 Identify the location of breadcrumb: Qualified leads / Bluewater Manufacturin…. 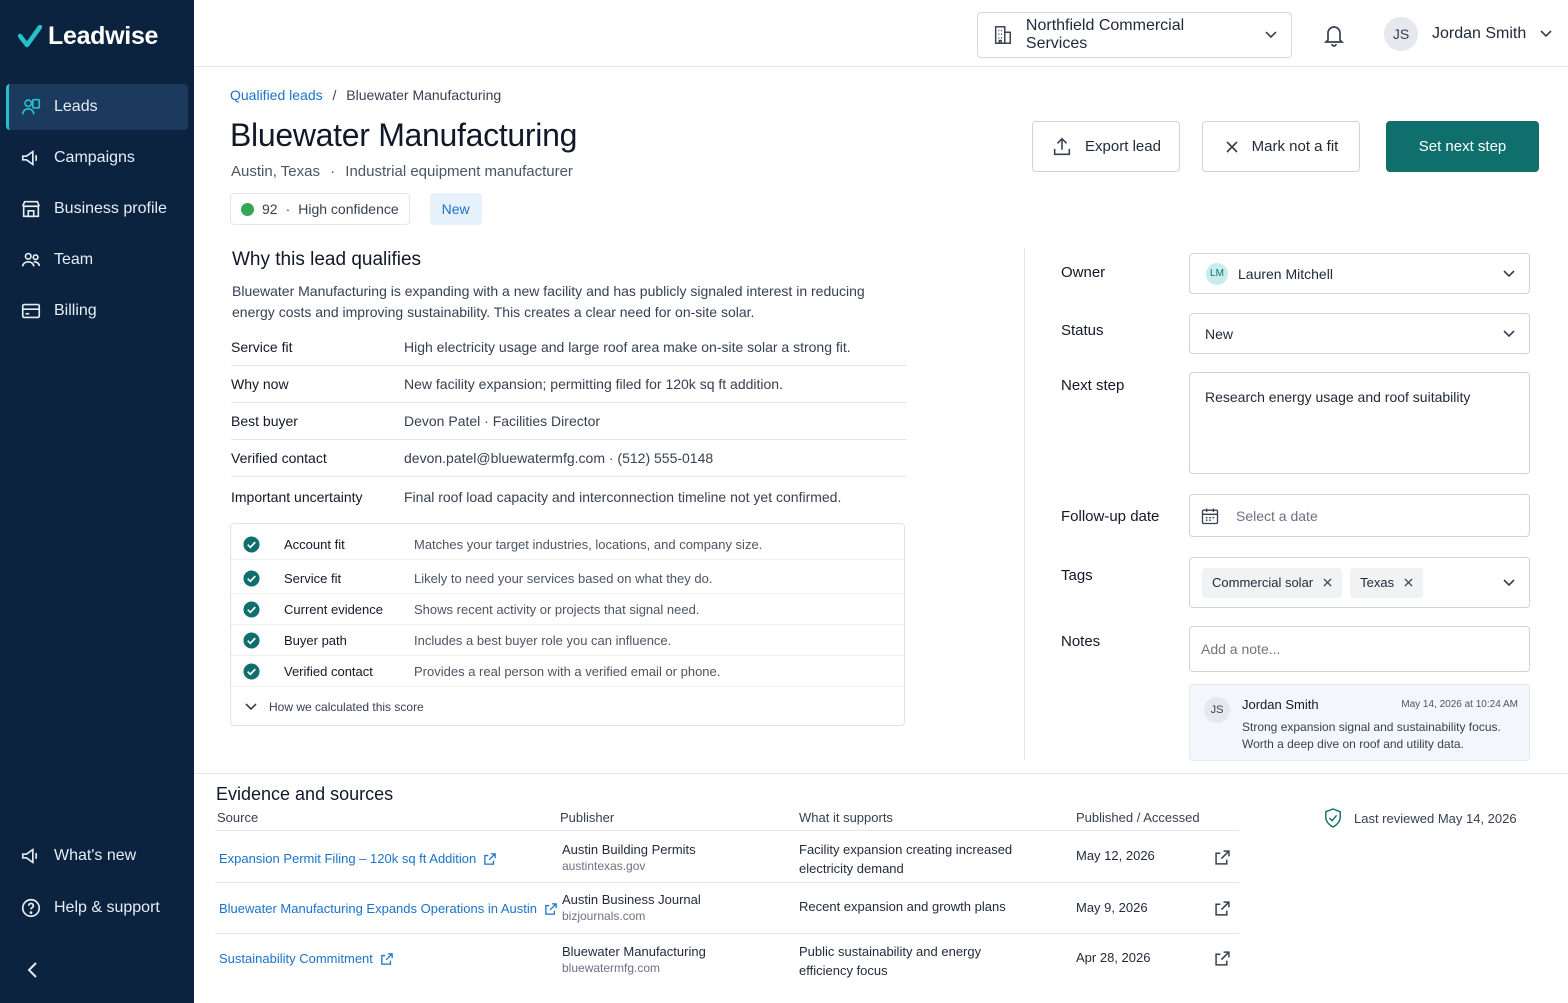
(365, 95).